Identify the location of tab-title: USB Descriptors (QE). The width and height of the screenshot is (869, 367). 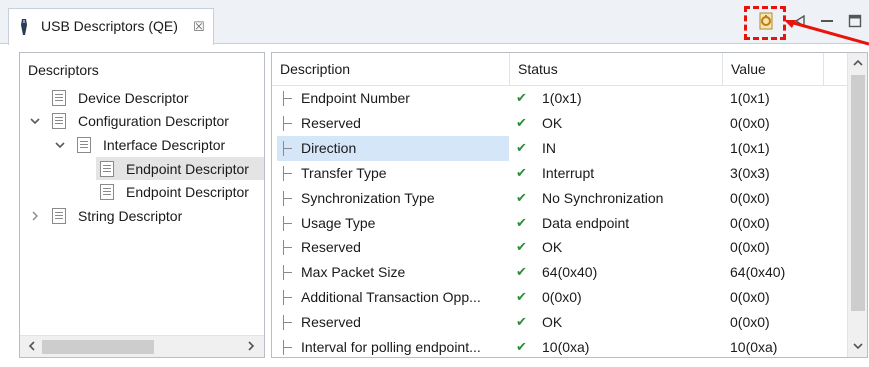
(109, 26).